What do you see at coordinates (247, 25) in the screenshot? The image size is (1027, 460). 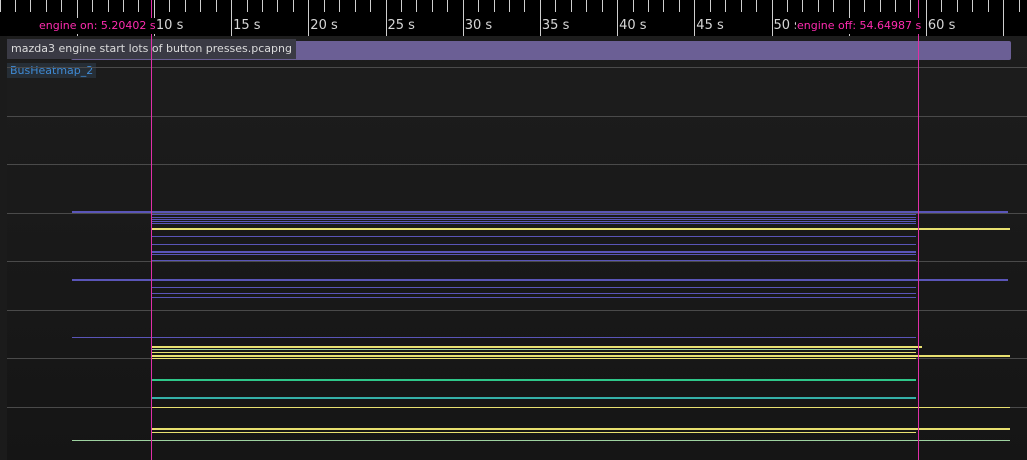 I see `ruler-tick-label: 15 s` at bounding box center [247, 25].